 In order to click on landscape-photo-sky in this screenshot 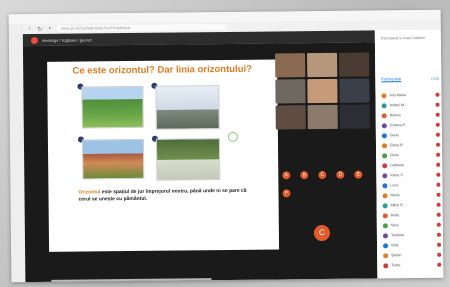, I will do `click(187, 107)`.